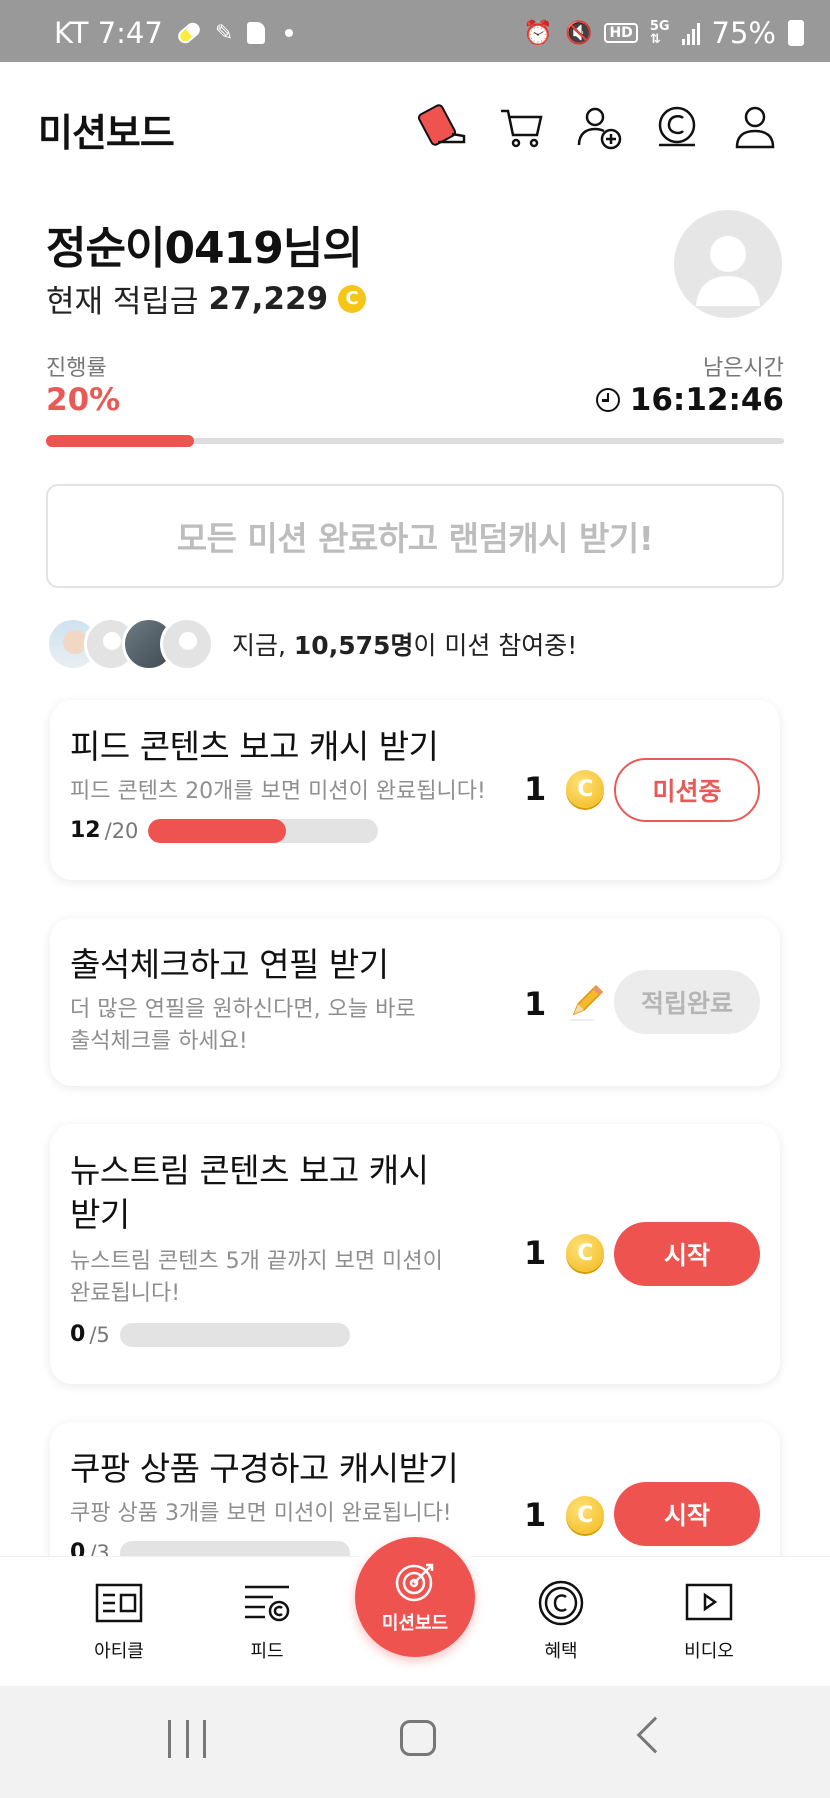 Image resolution: width=830 pixels, height=1798 pixels. What do you see at coordinates (565, 1004) in the screenshot?
I see `mission-reward: 1` at bounding box center [565, 1004].